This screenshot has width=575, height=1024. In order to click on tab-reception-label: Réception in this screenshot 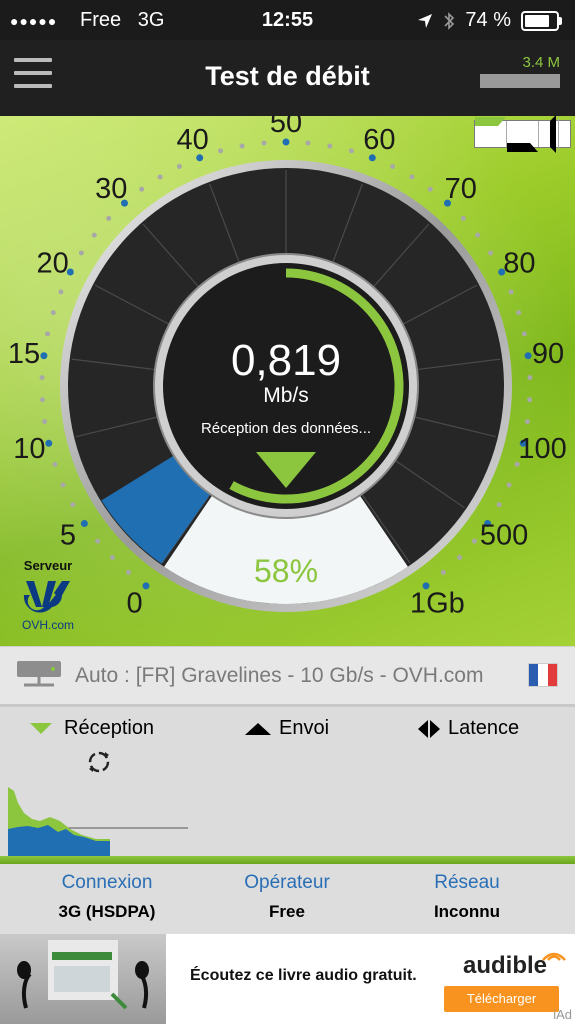, I will do `click(109, 728)`.